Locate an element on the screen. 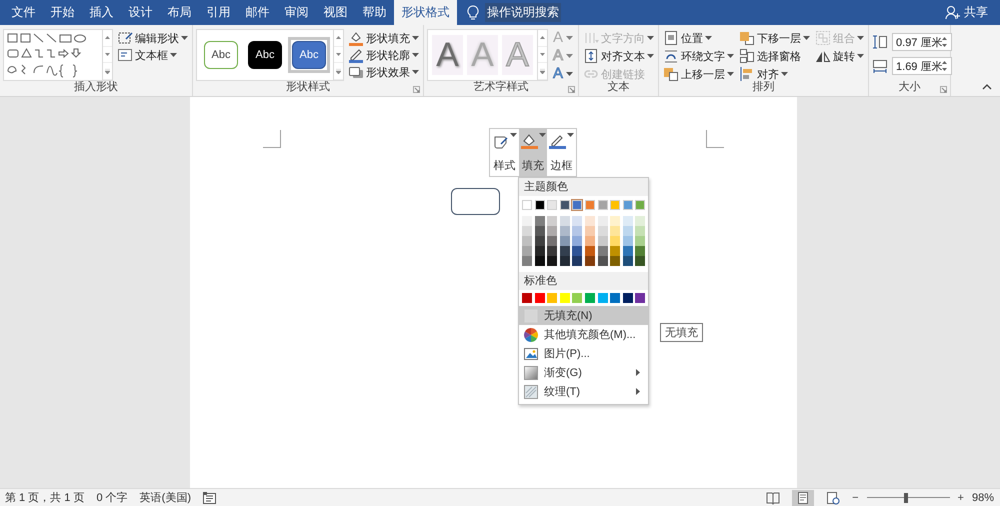 The image size is (1000, 506). ribbon-tab: 视图 is located at coordinates (335, 12).